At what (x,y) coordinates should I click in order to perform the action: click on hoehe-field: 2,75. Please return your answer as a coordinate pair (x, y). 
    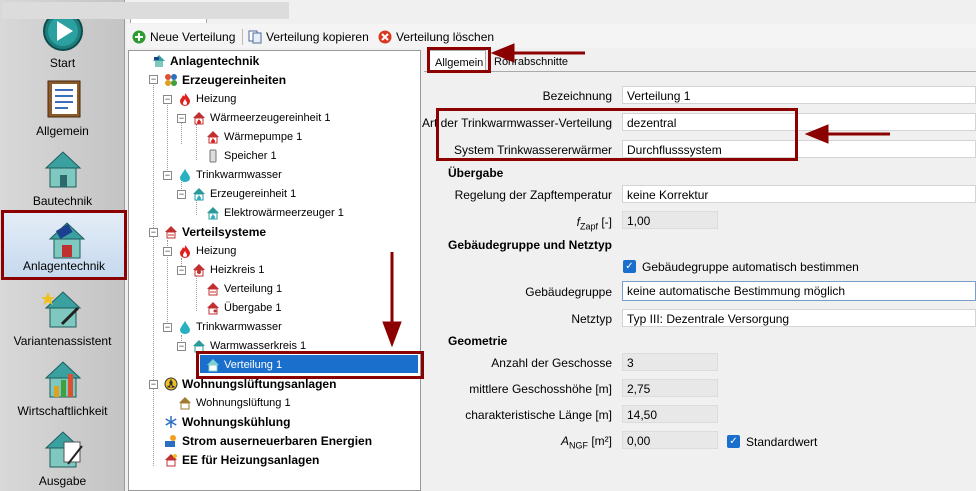
    Looking at the image, I should click on (670, 388).